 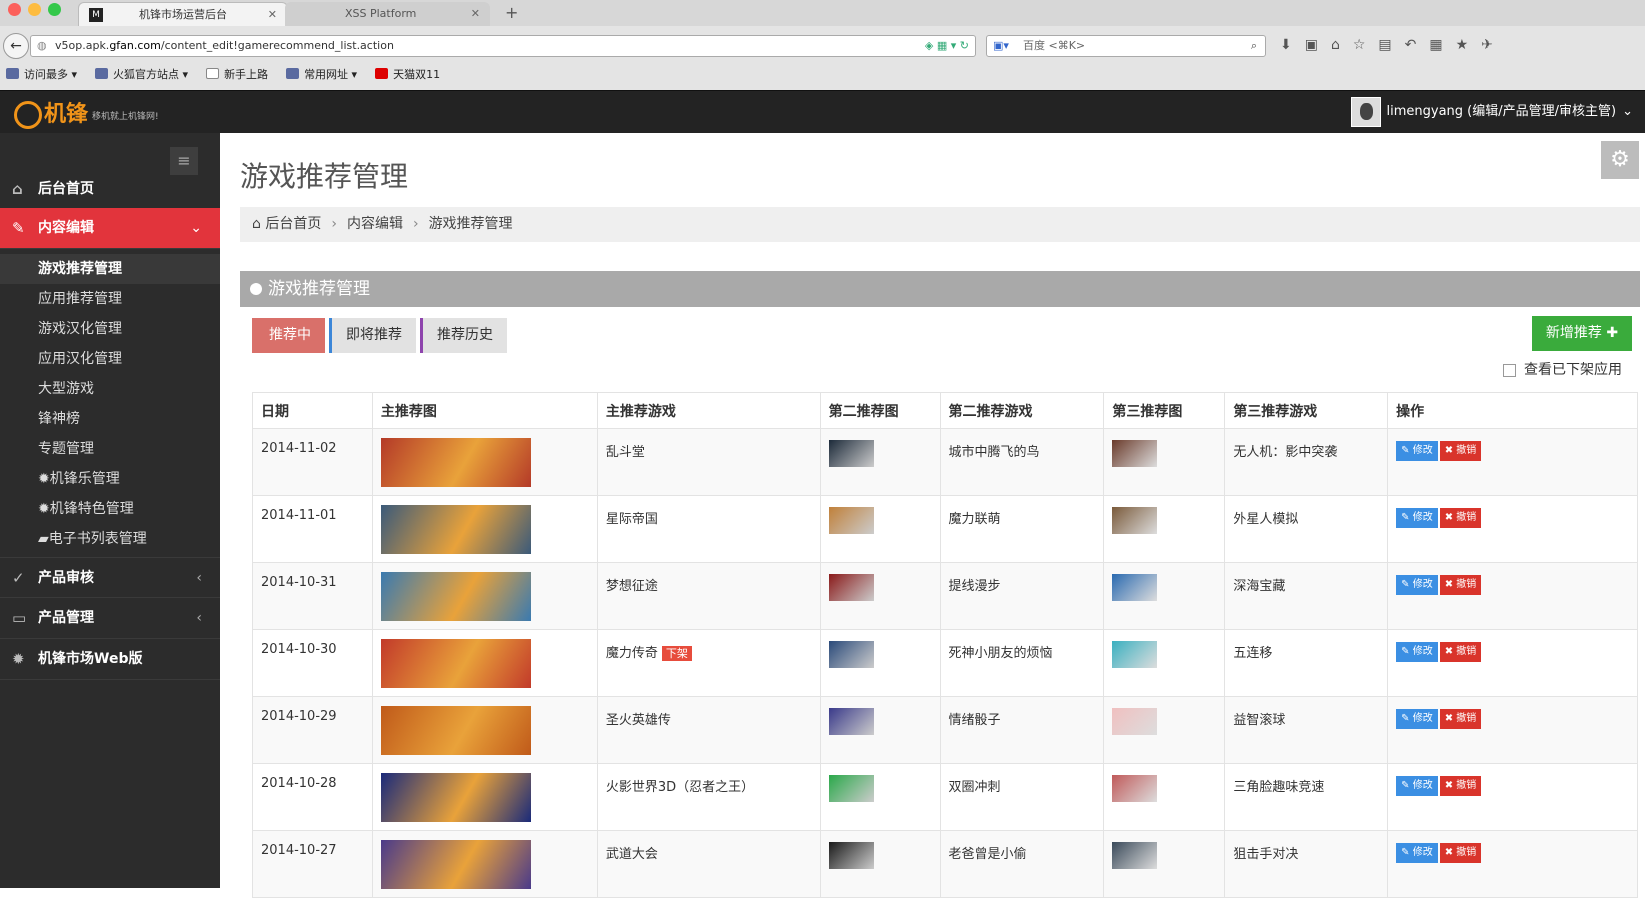 I want to click on sidebar-sub-game-recommend: 游戏推荐管理, so click(x=110, y=269).